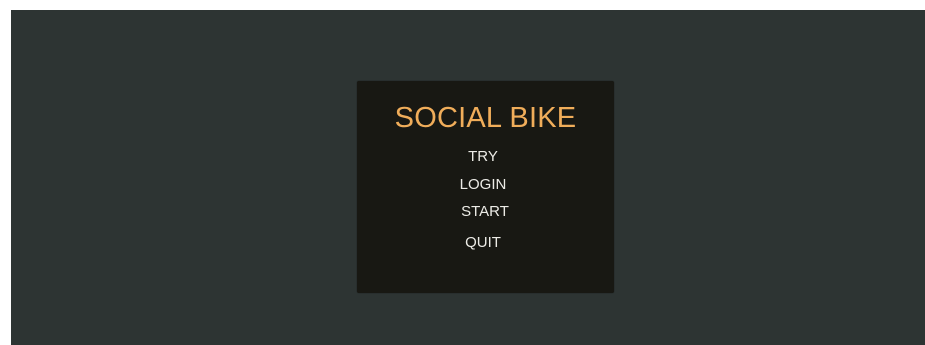  I want to click on quit-button: QUIT, so click(483, 243).